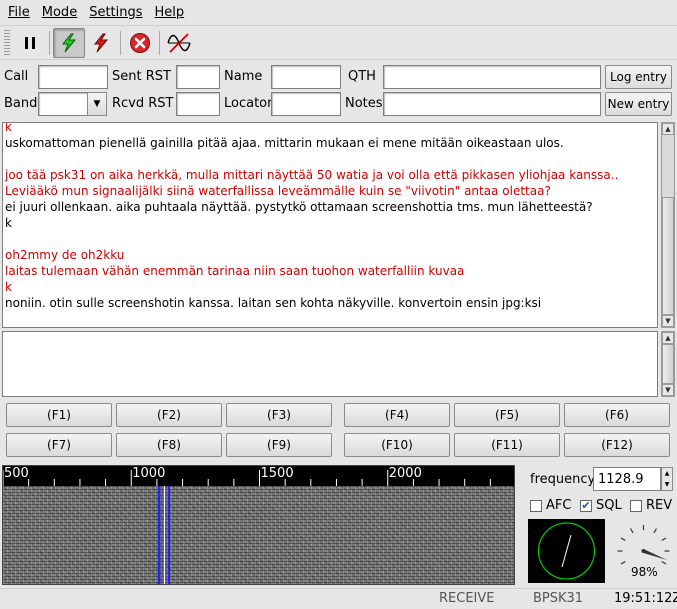 This screenshot has width=677, height=609. What do you see at coordinates (638, 77) in the screenshot?
I see `log-entry-button: Log entry` at bounding box center [638, 77].